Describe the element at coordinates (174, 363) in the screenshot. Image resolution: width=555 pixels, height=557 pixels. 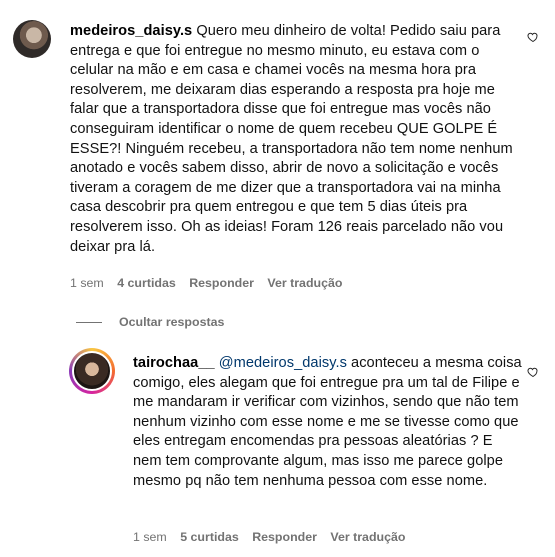
I see `comment-username: tairochaa__` at that location.